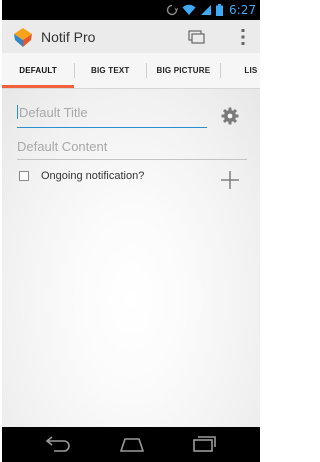 This screenshot has height=462, width=320. Describe the element at coordinates (24, 176) in the screenshot. I see `ongoing-checkbox` at that location.